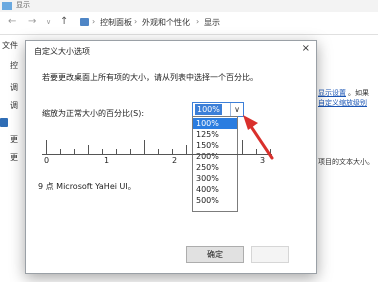 The image size is (378, 282). What do you see at coordinates (258, 137) in the screenshot?
I see `annotation-arrow-icon` at bounding box center [258, 137].